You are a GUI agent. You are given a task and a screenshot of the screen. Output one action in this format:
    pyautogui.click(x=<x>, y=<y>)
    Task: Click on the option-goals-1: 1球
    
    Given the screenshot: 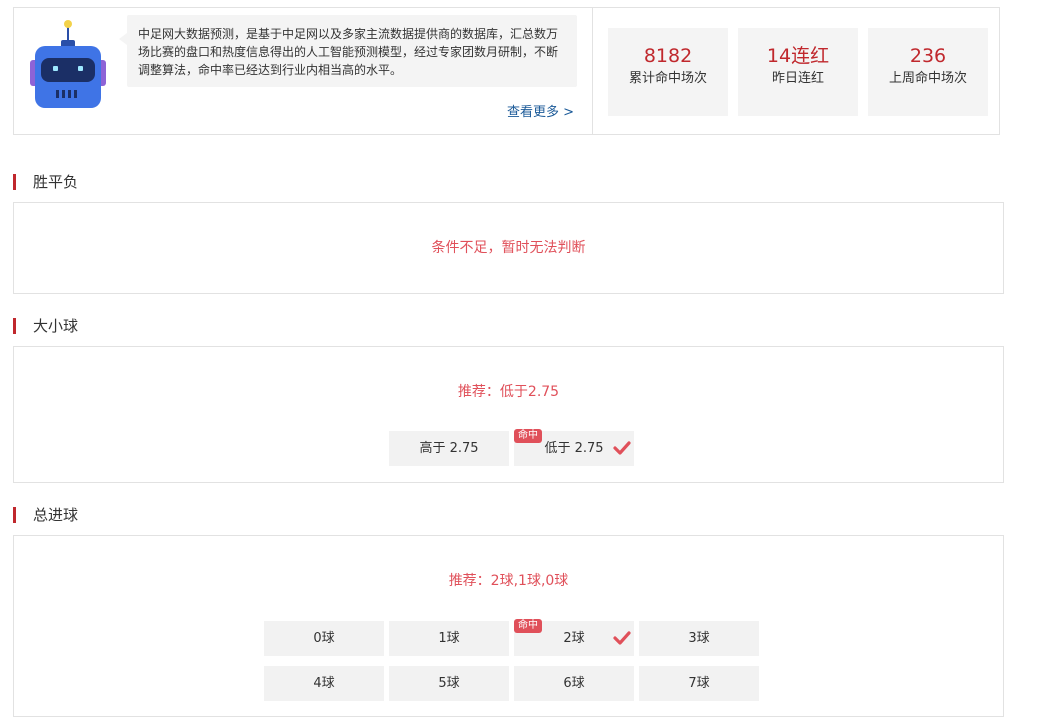 What is the action you would take?
    pyautogui.click(x=449, y=638)
    